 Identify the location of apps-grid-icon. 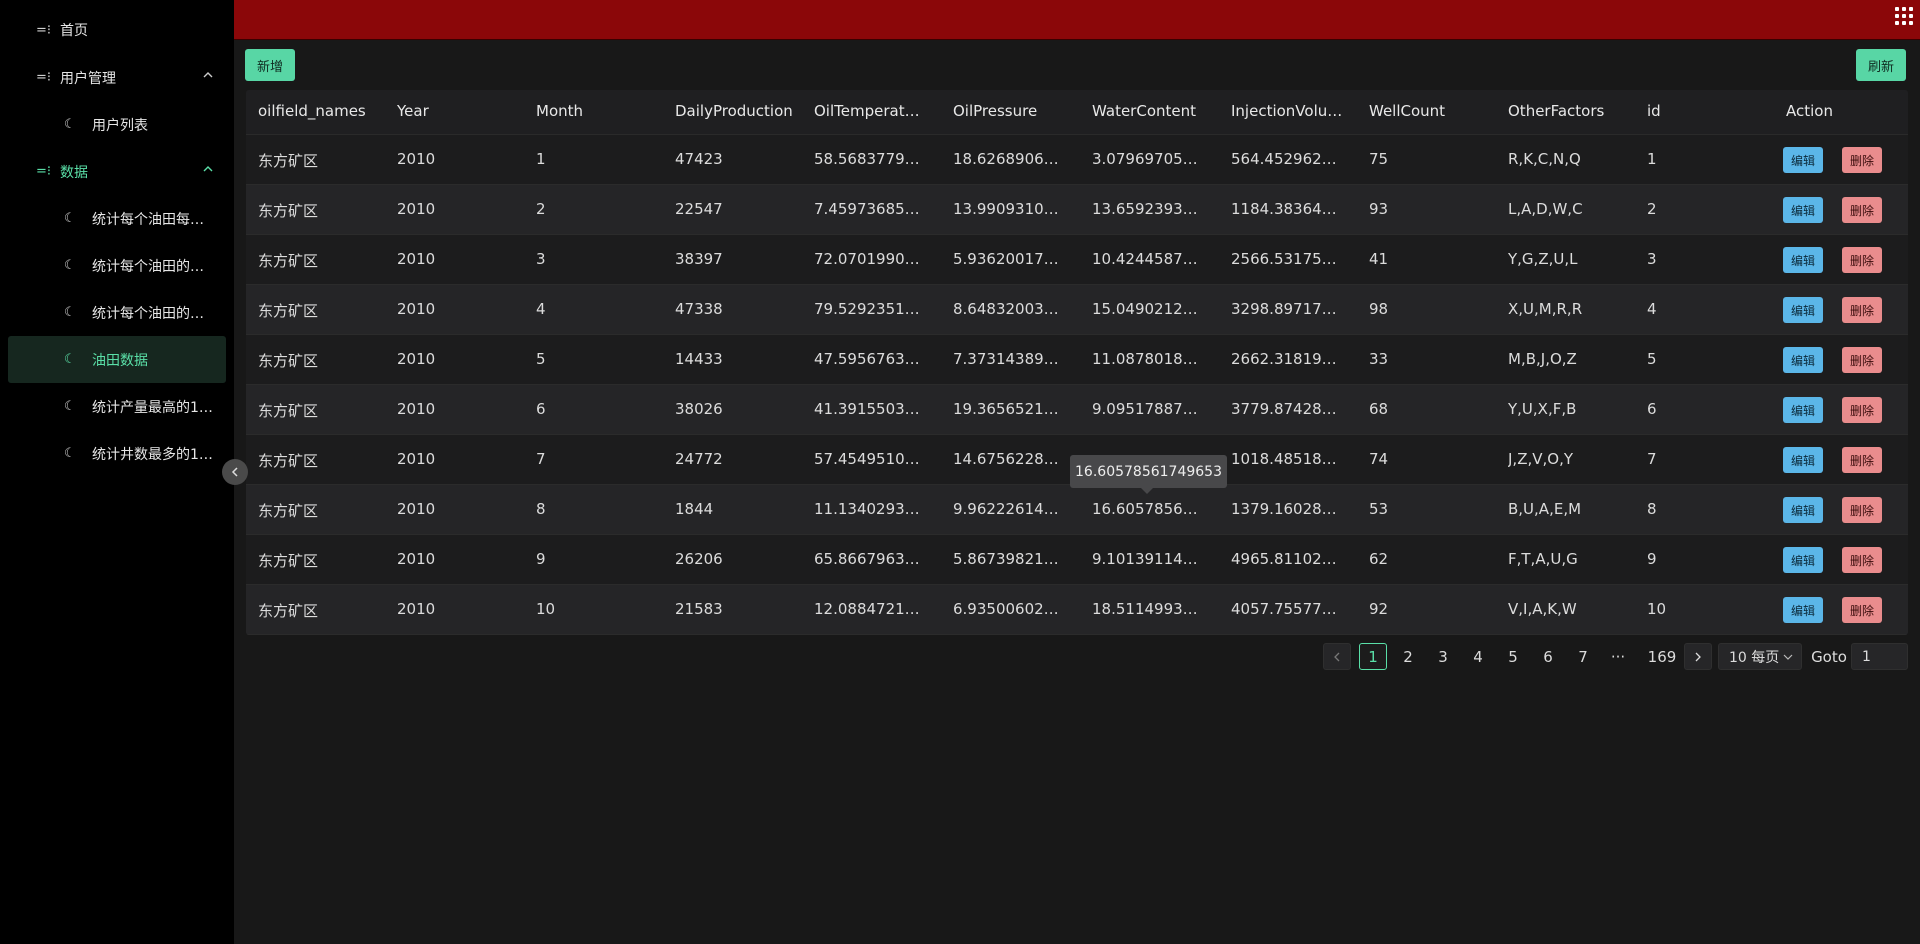
(1904, 16).